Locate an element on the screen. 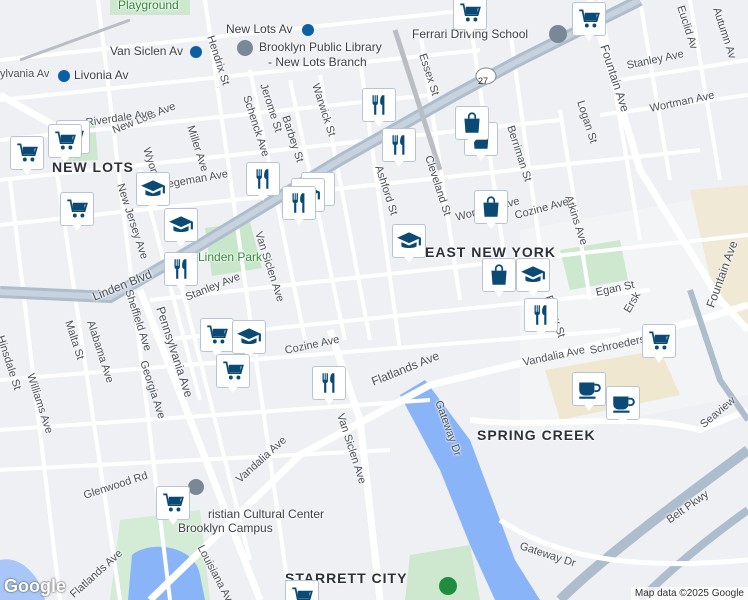 The height and width of the screenshot is (600, 748). poi-label-linden-park: Linden Park is located at coordinates (230, 257).